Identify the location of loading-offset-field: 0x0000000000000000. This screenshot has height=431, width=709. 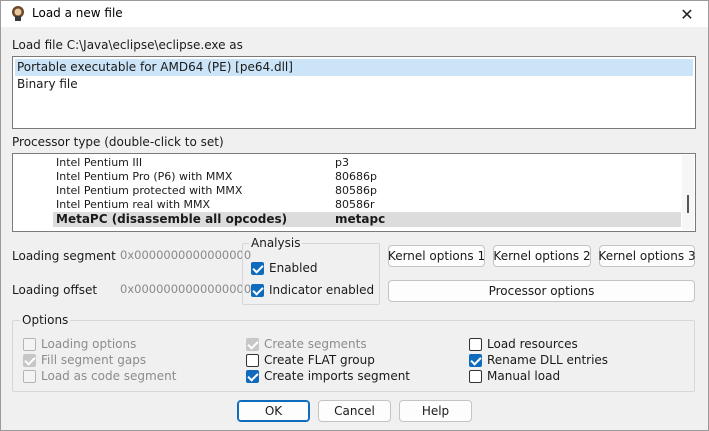
(184, 289).